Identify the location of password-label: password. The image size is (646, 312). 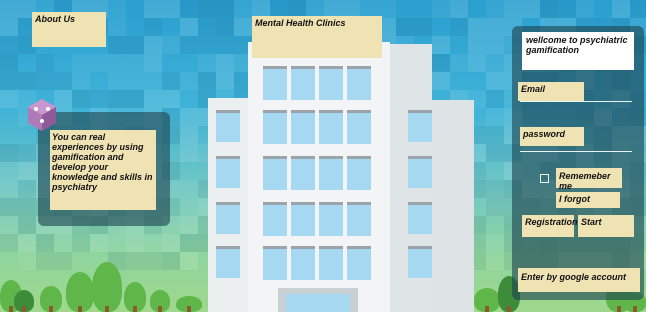
(544, 134).